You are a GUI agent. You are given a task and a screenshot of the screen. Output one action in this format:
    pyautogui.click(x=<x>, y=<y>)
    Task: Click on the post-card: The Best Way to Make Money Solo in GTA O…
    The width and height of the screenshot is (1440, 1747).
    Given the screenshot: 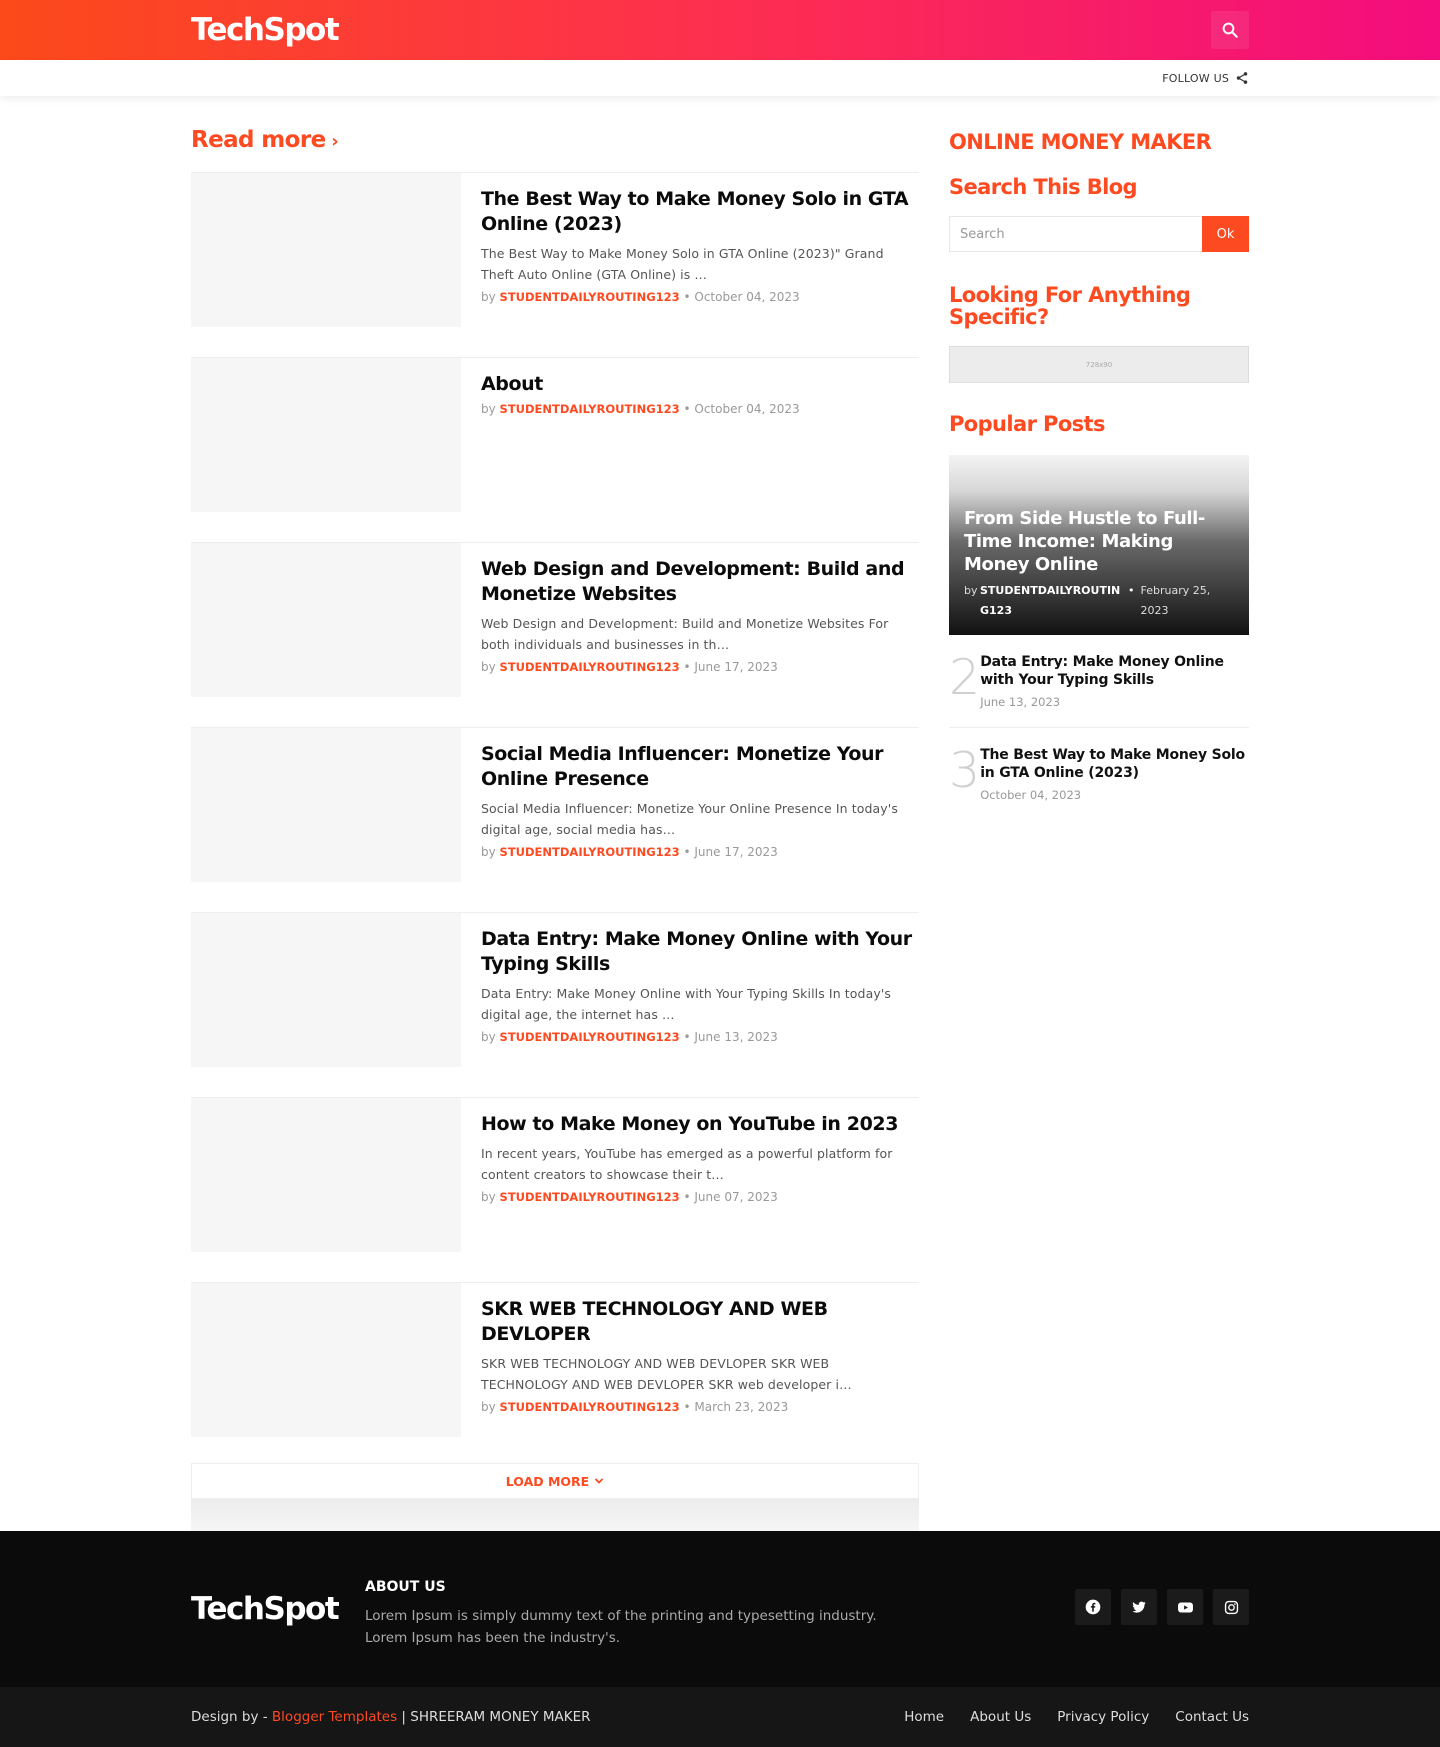 What is the action you would take?
    pyautogui.click(x=555, y=249)
    